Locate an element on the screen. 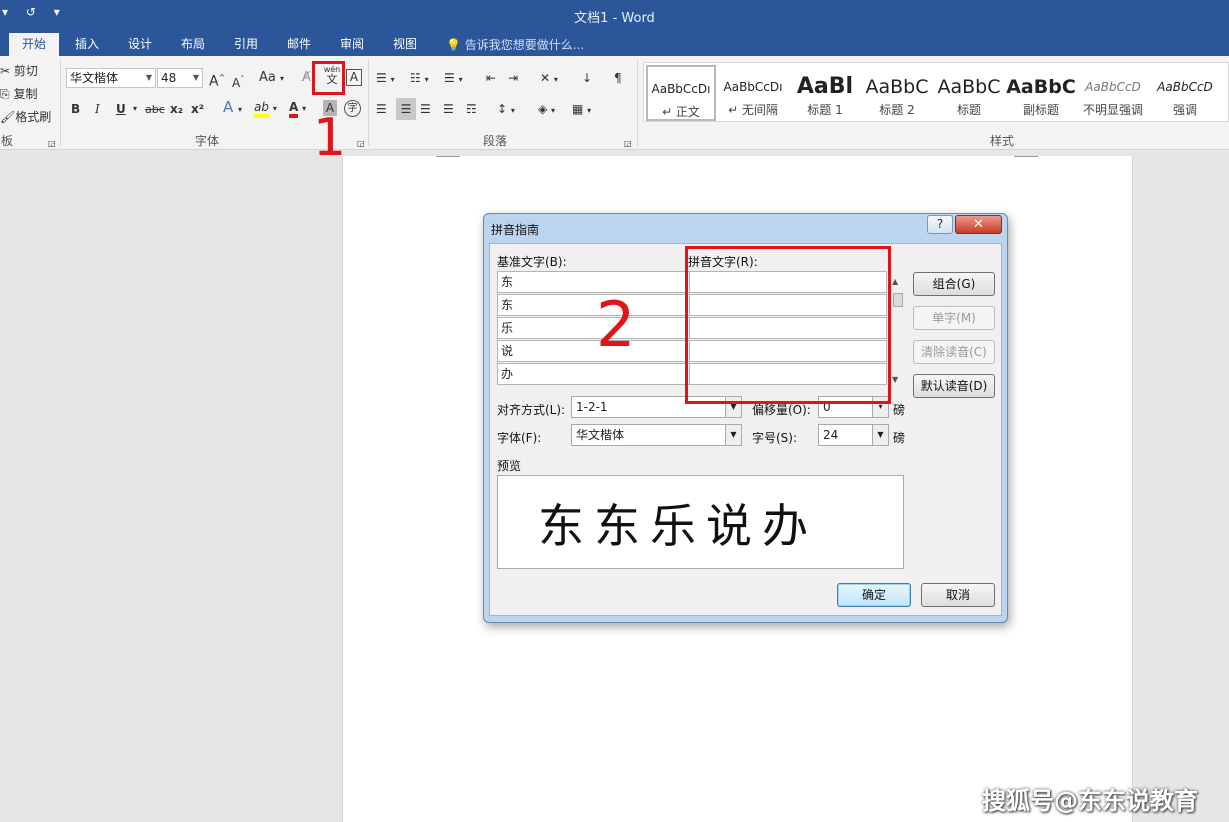  font-select: 华文楷体 ▼ is located at coordinates (656, 435).